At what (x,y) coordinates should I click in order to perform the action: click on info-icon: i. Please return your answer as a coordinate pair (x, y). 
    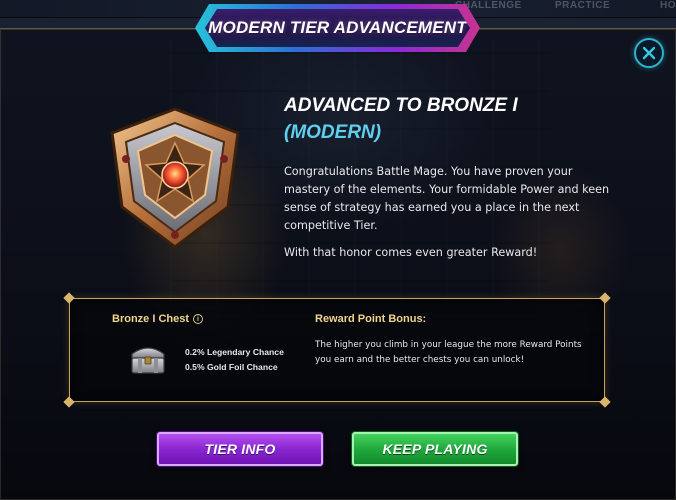
    Looking at the image, I should click on (198, 319).